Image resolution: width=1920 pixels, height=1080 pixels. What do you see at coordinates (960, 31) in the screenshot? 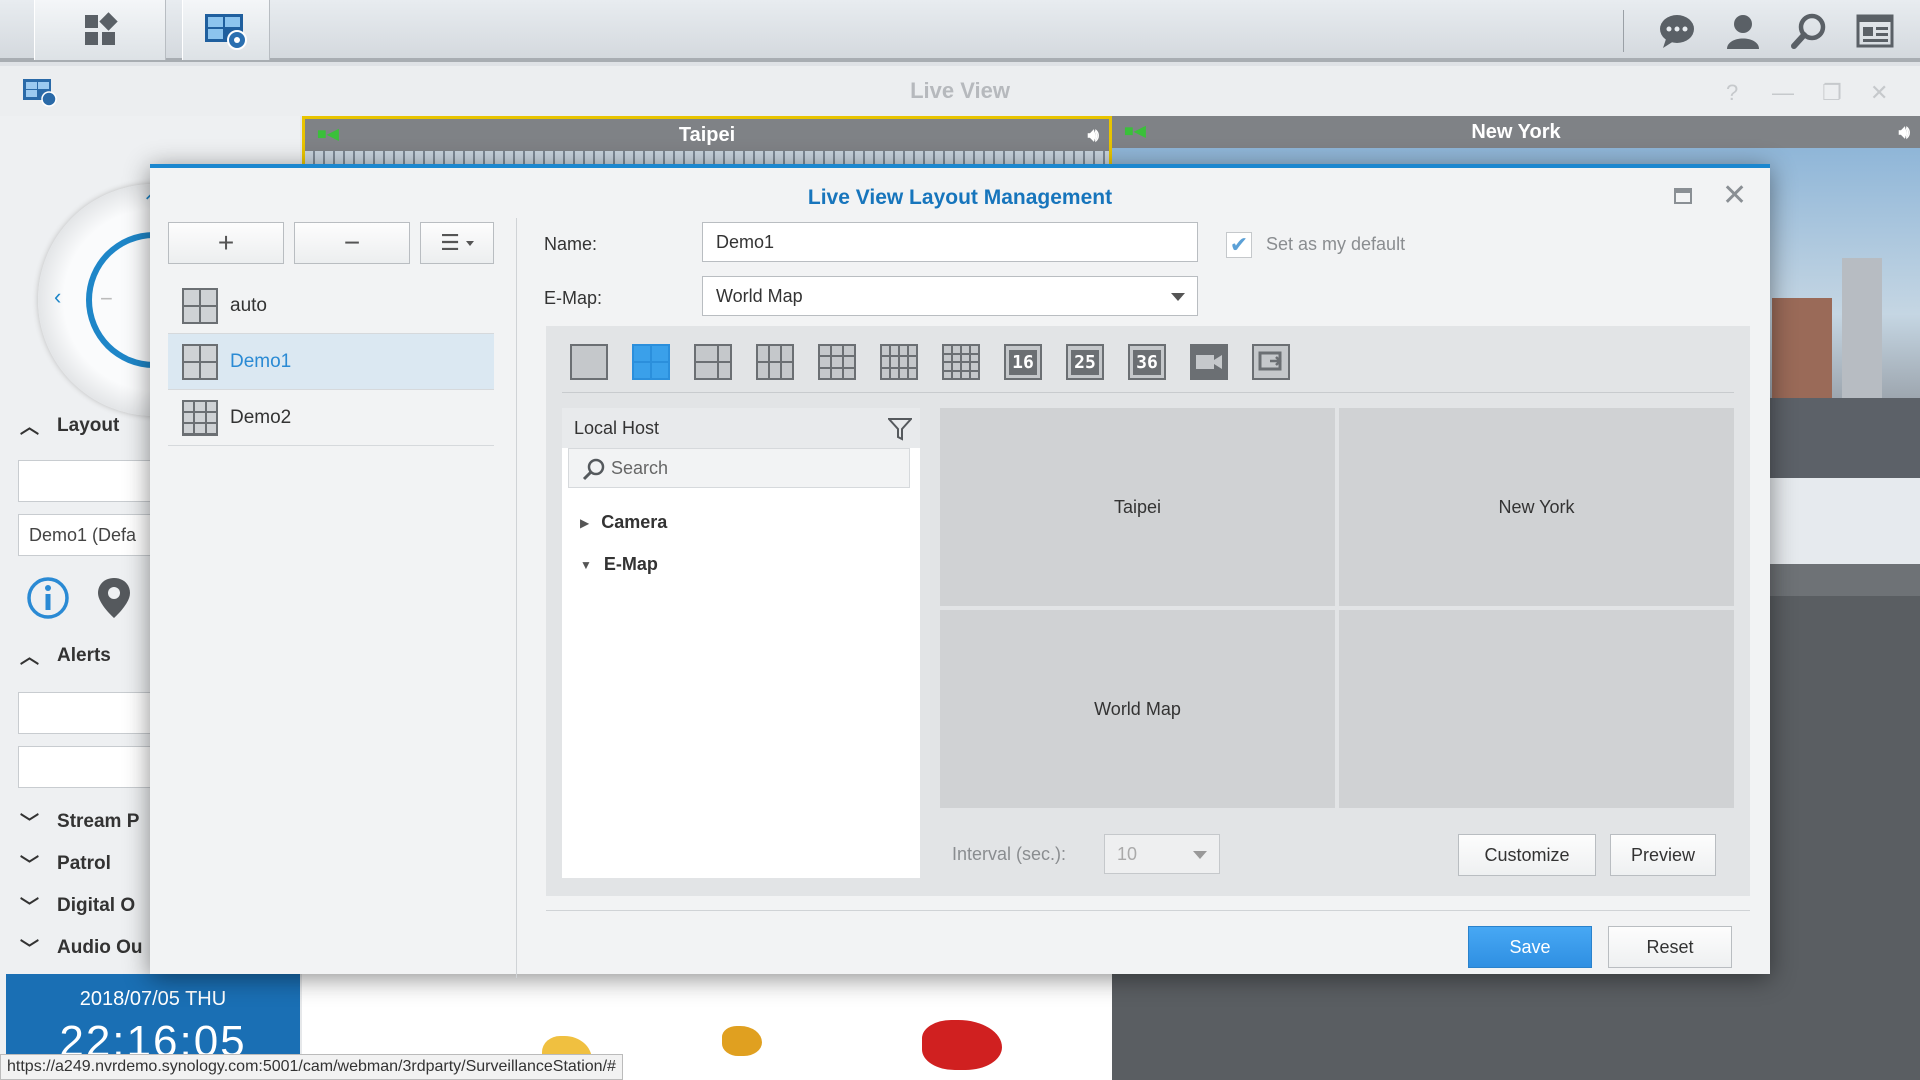
I see `desktop-taskbar` at bounding box center [960, 31].